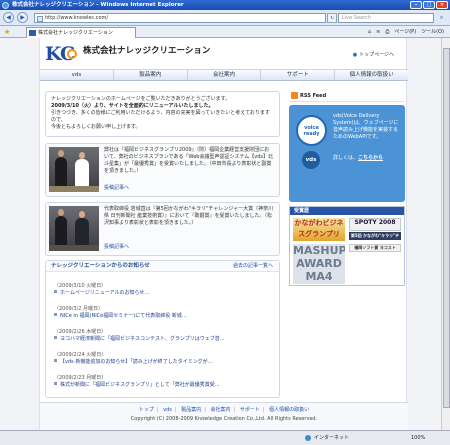 The height and width of the screenshot is (445, 450). Describe the element at coordinates (356, 18) in the screenshot. I see `search-placeholder: Live Search` at that location.